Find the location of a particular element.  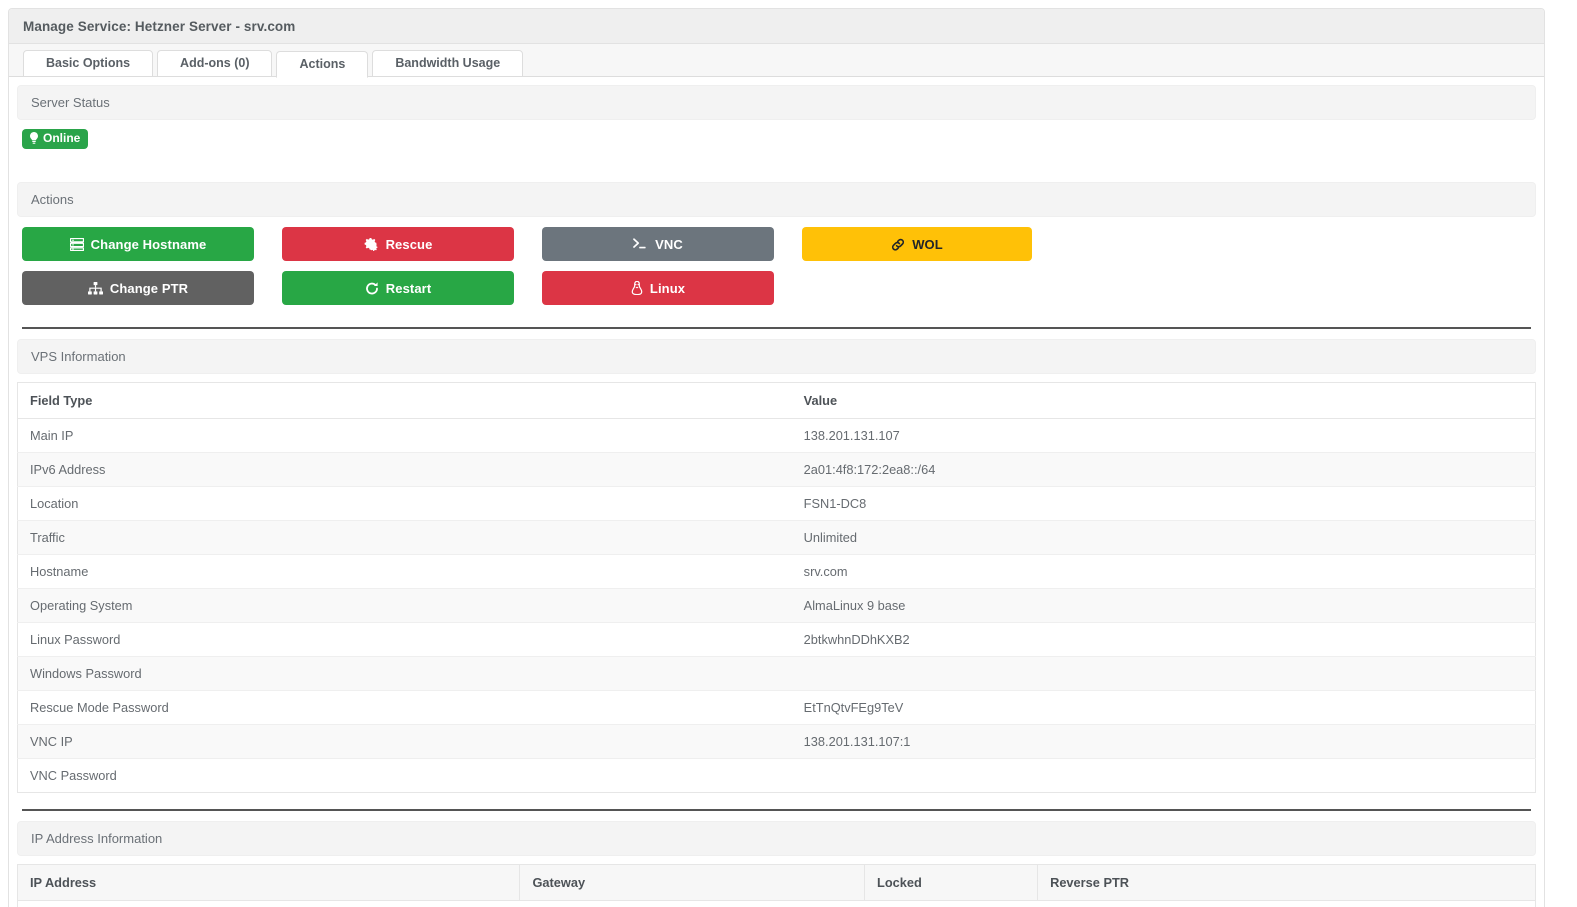

column-header: Reverse PTR is located at coordinates (1286, 882).